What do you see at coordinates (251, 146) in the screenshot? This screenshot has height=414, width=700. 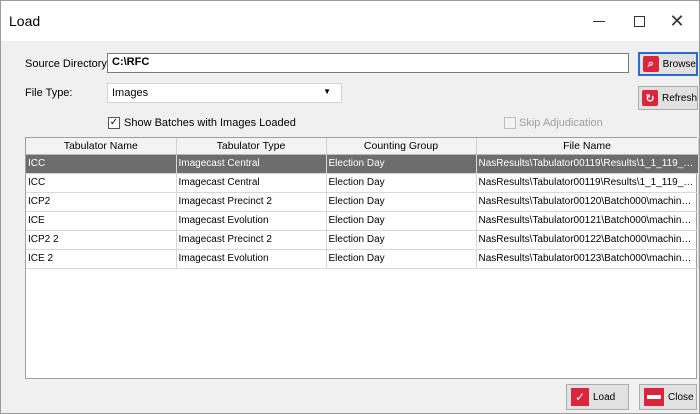 I see `column-header: Tabulator Type` at bounding box center [251, 146].